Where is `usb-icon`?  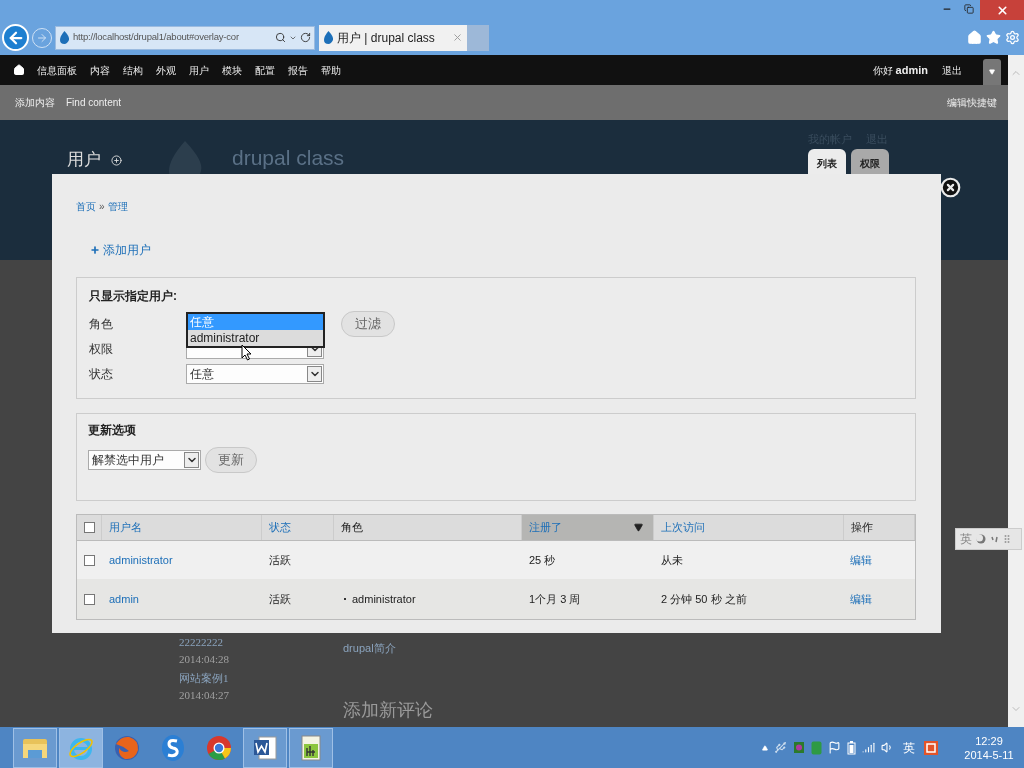 usb-icon is located at coordinates (780, 747).